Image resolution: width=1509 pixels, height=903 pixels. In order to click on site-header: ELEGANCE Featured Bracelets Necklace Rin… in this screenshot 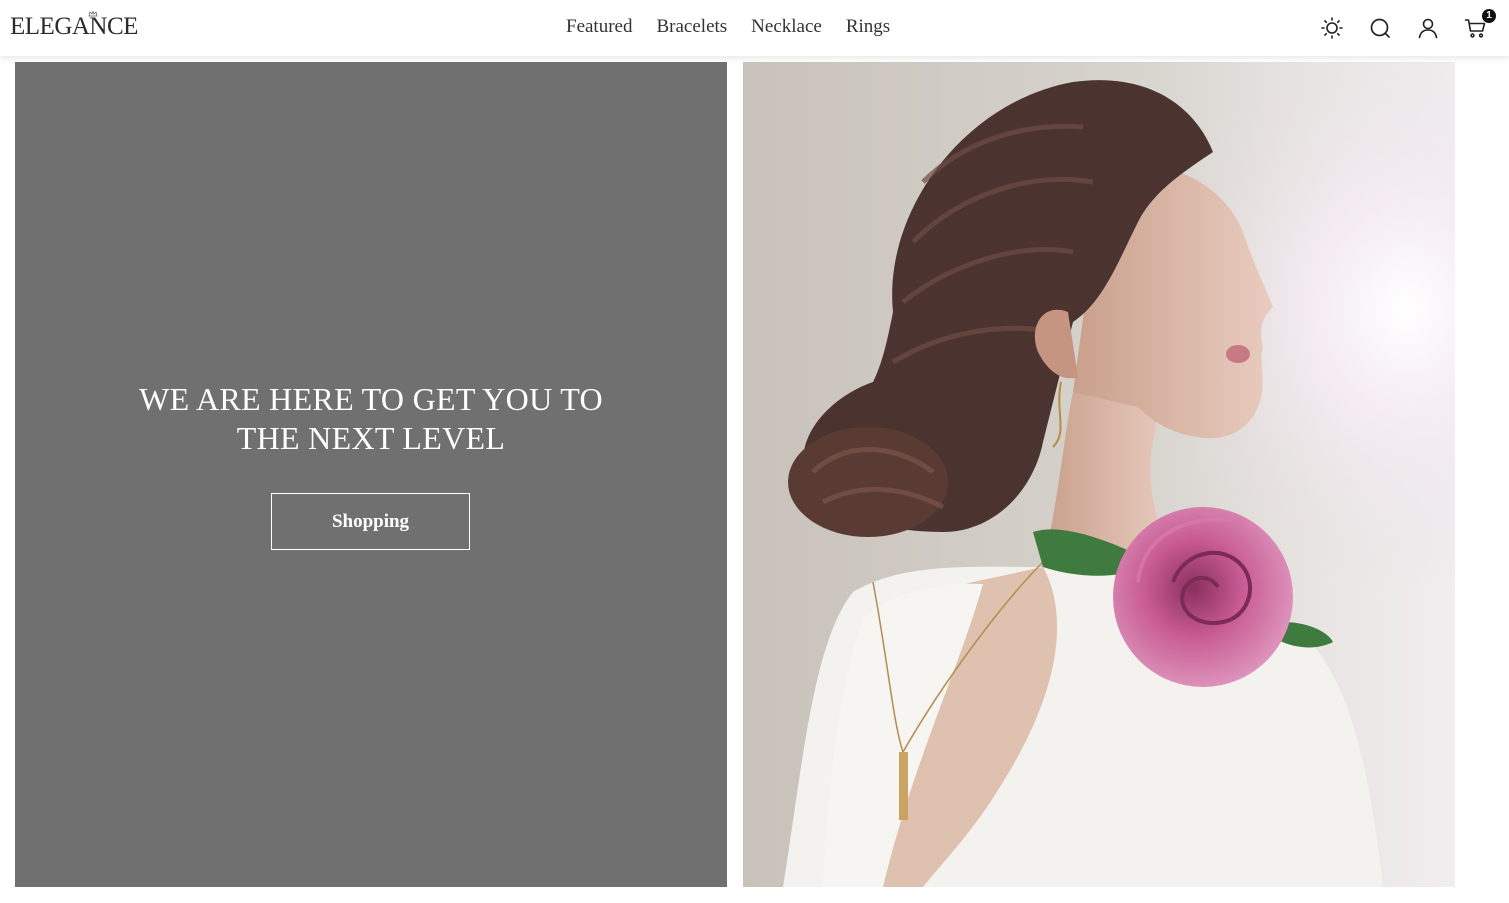, I will do `click(754, 28)`.